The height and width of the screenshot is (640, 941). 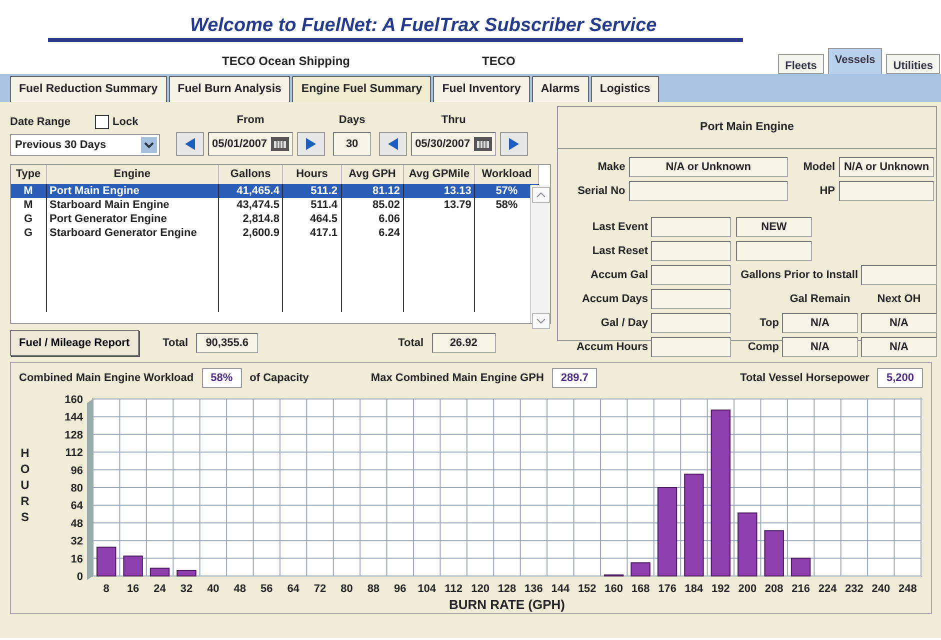 I want to click on x-tick-label: 216, so click(x=801, y=589).